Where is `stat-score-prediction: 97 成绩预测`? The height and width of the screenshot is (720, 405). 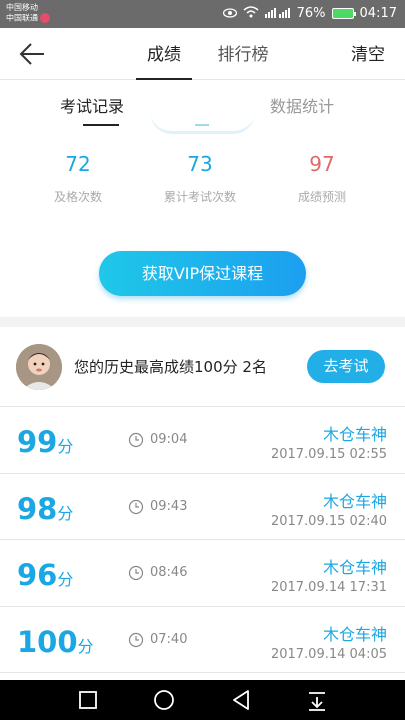
stat-score-prediction: 97 成绩预测 is located at coordinates (322, 178).